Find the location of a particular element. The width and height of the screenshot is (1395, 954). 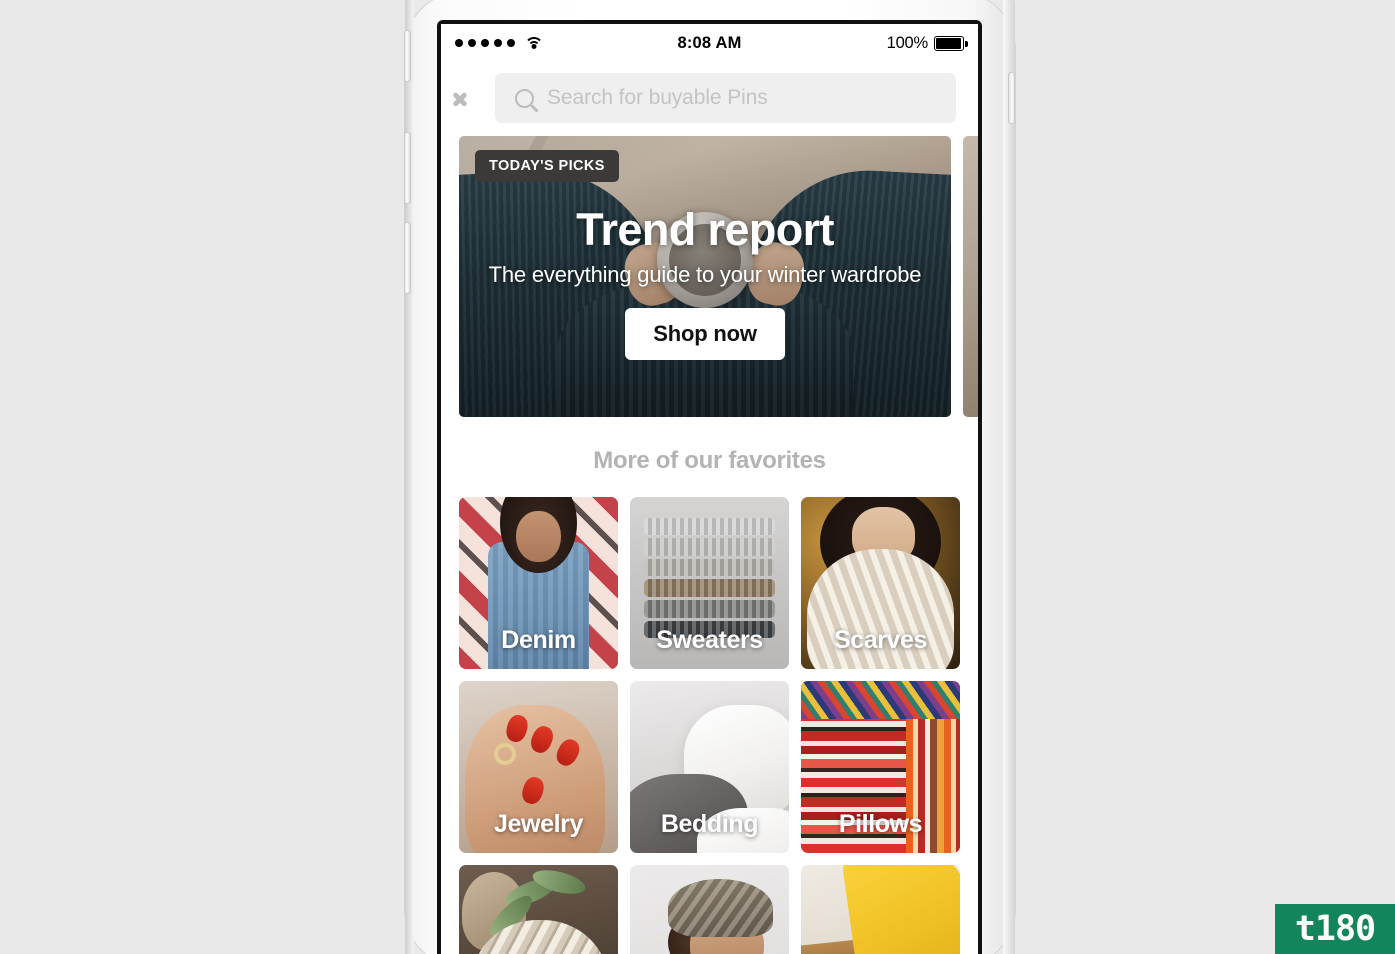

status-bar: 8:08 AM 100% is located at coordinates (709, 43).